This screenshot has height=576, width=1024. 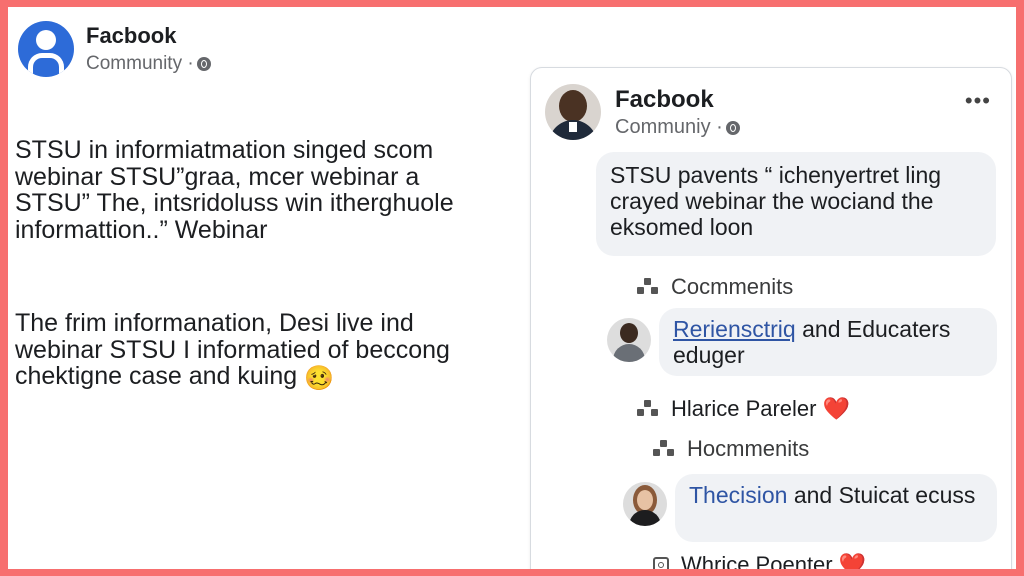 I want to click on card-page-subtitle: Communiy ·, so click(x=677, y=127).